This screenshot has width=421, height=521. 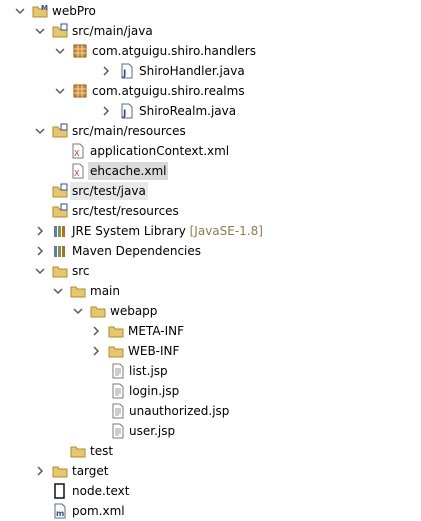 I want to click on text-file-icon, so click(x=60, y=491).